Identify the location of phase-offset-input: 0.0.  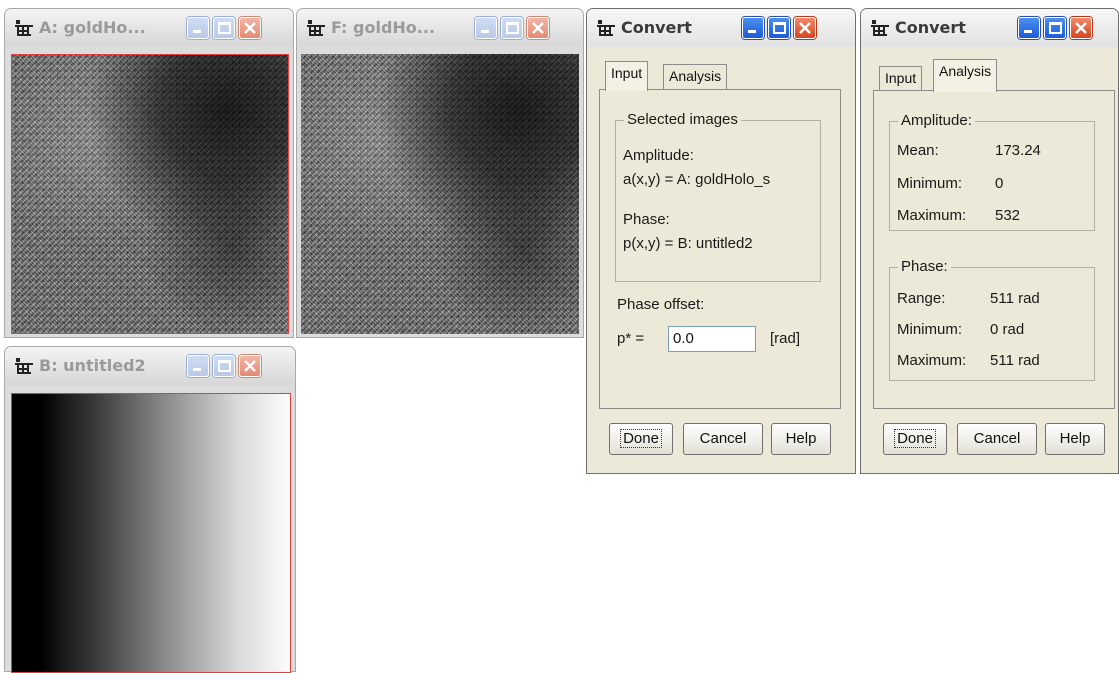
(712, 339).